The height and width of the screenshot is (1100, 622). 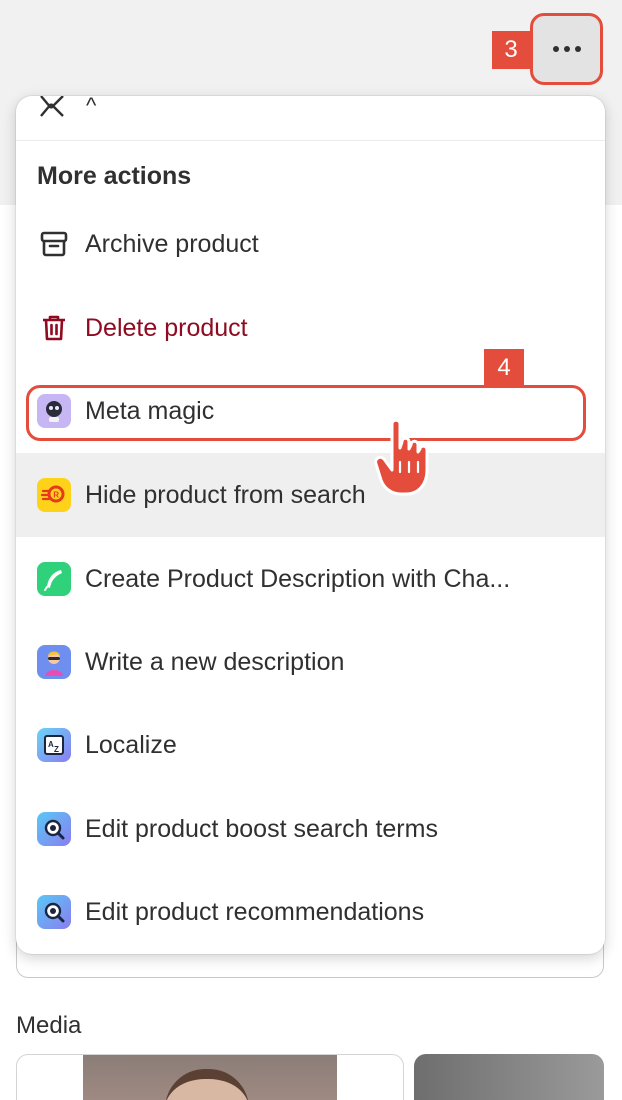 I want to click on menu-divider, so click(x=310, y=140).